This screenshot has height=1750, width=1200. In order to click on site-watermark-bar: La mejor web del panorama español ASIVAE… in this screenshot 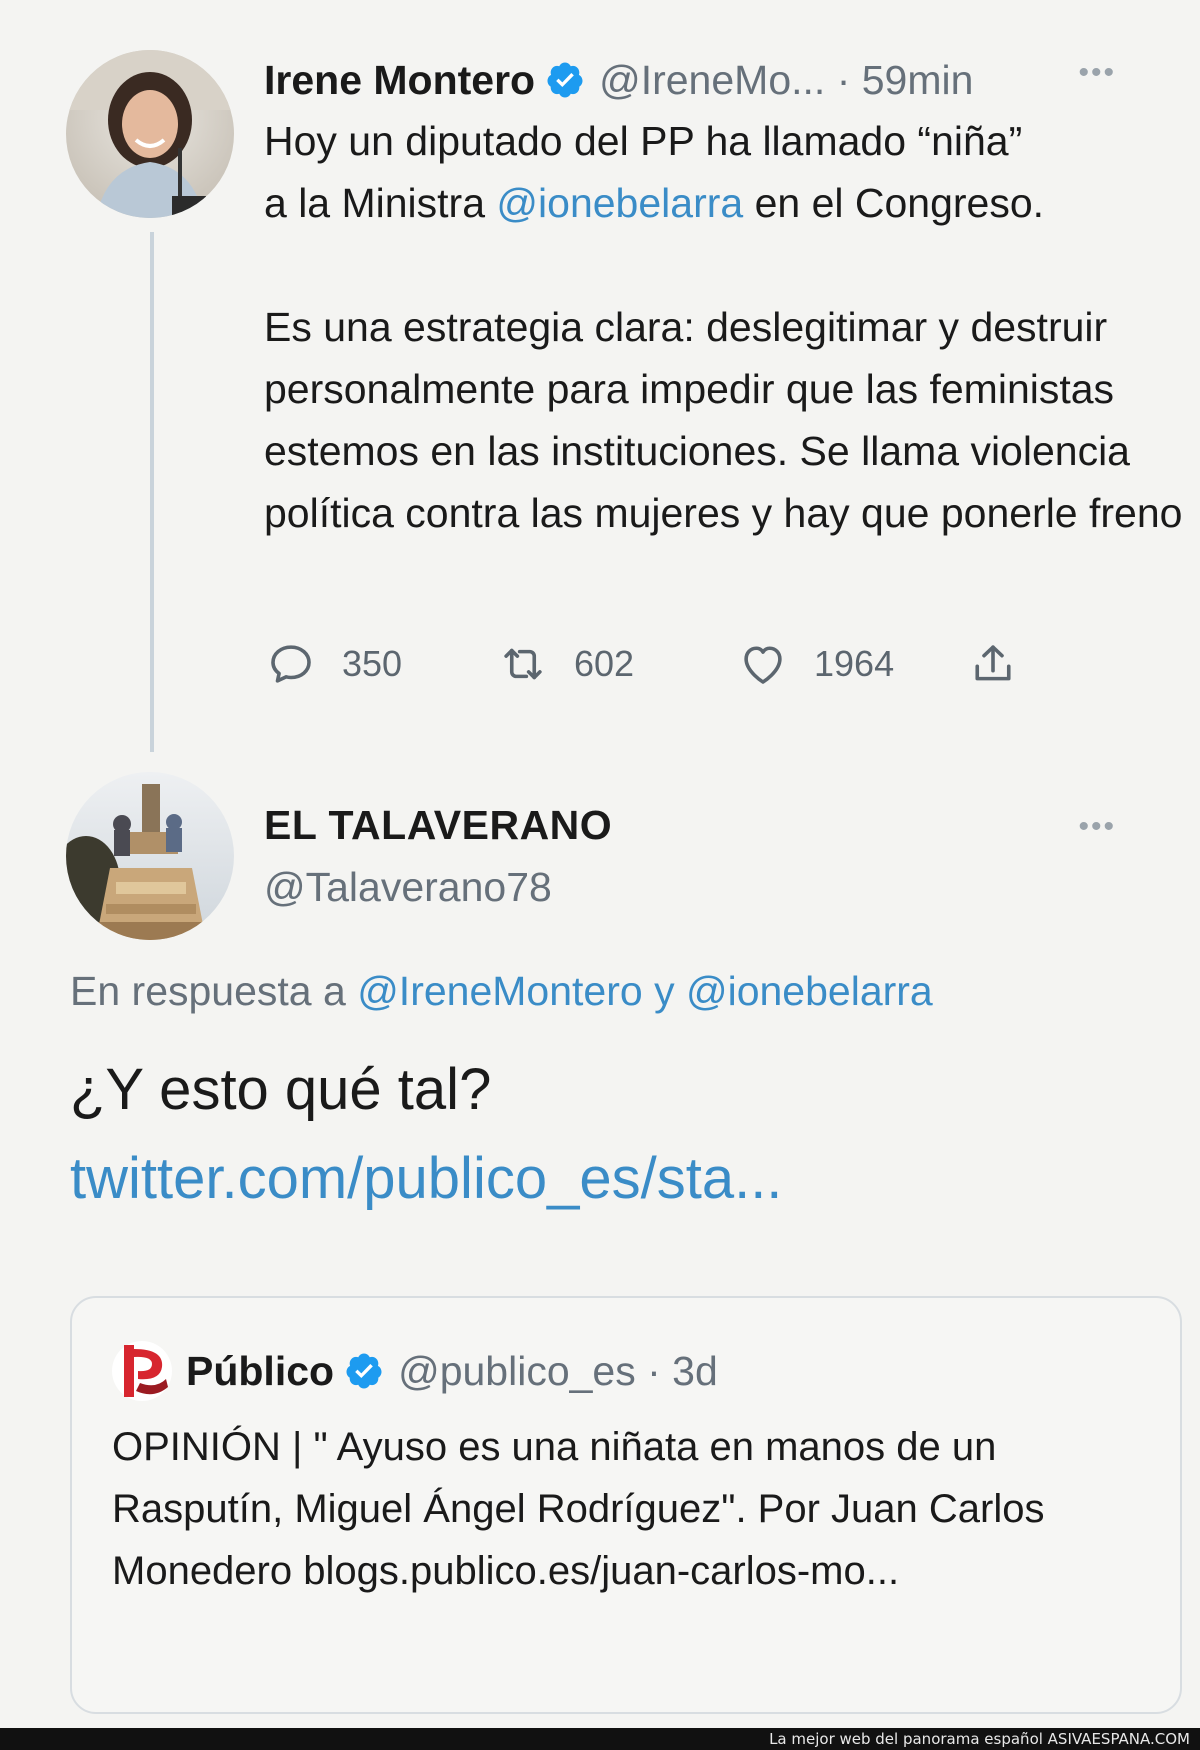, I will do `click(600, 1739)`.